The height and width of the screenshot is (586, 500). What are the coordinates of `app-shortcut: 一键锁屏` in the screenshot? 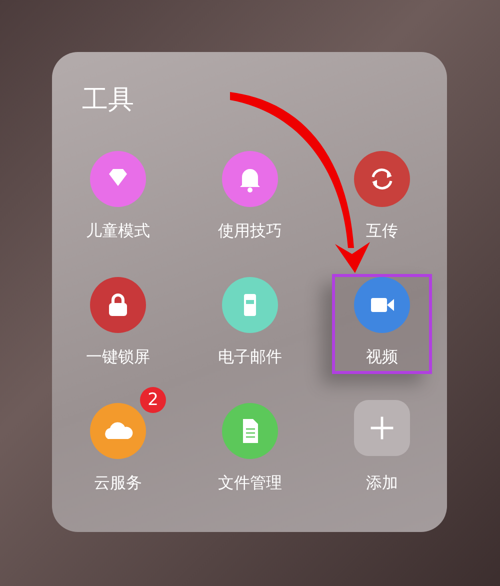 It's located at (118, 324).